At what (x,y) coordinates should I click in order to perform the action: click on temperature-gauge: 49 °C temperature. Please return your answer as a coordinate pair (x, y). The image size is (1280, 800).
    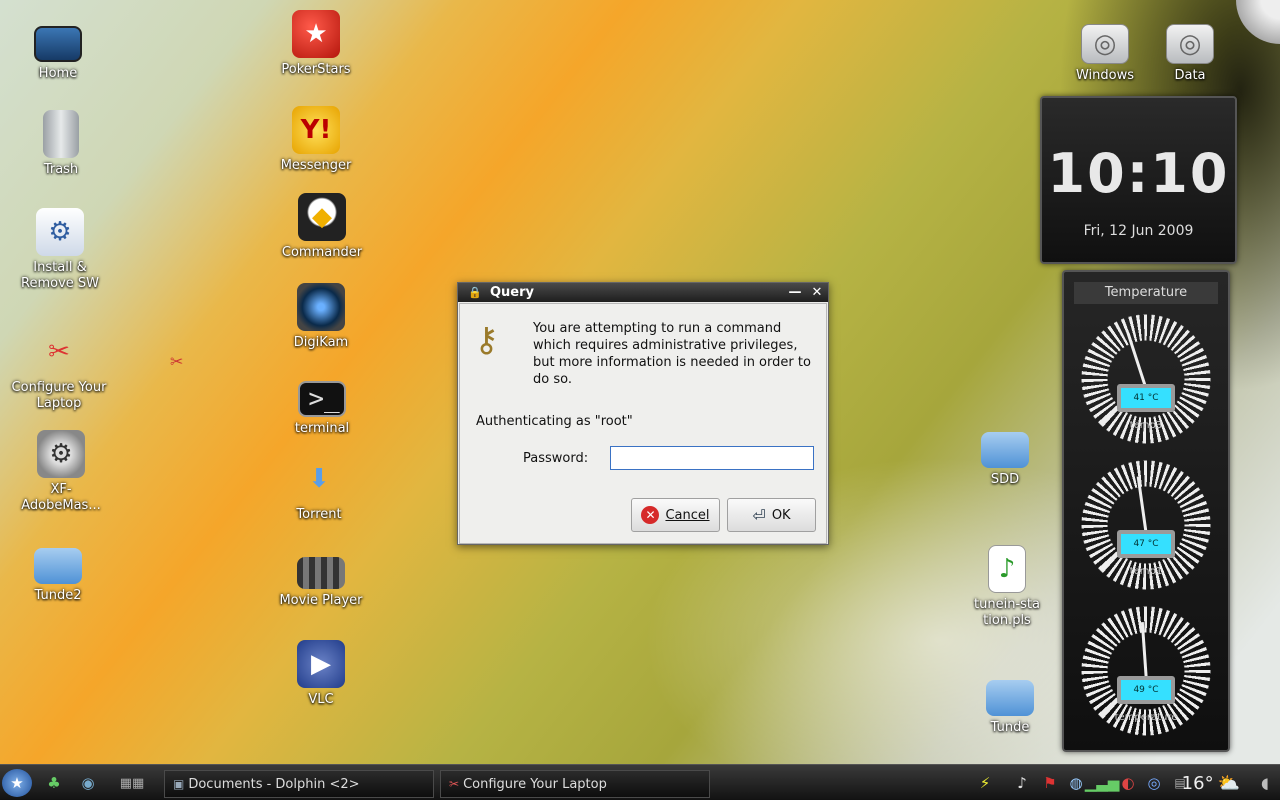
    Looking at the image, I should click on (1146, 669).